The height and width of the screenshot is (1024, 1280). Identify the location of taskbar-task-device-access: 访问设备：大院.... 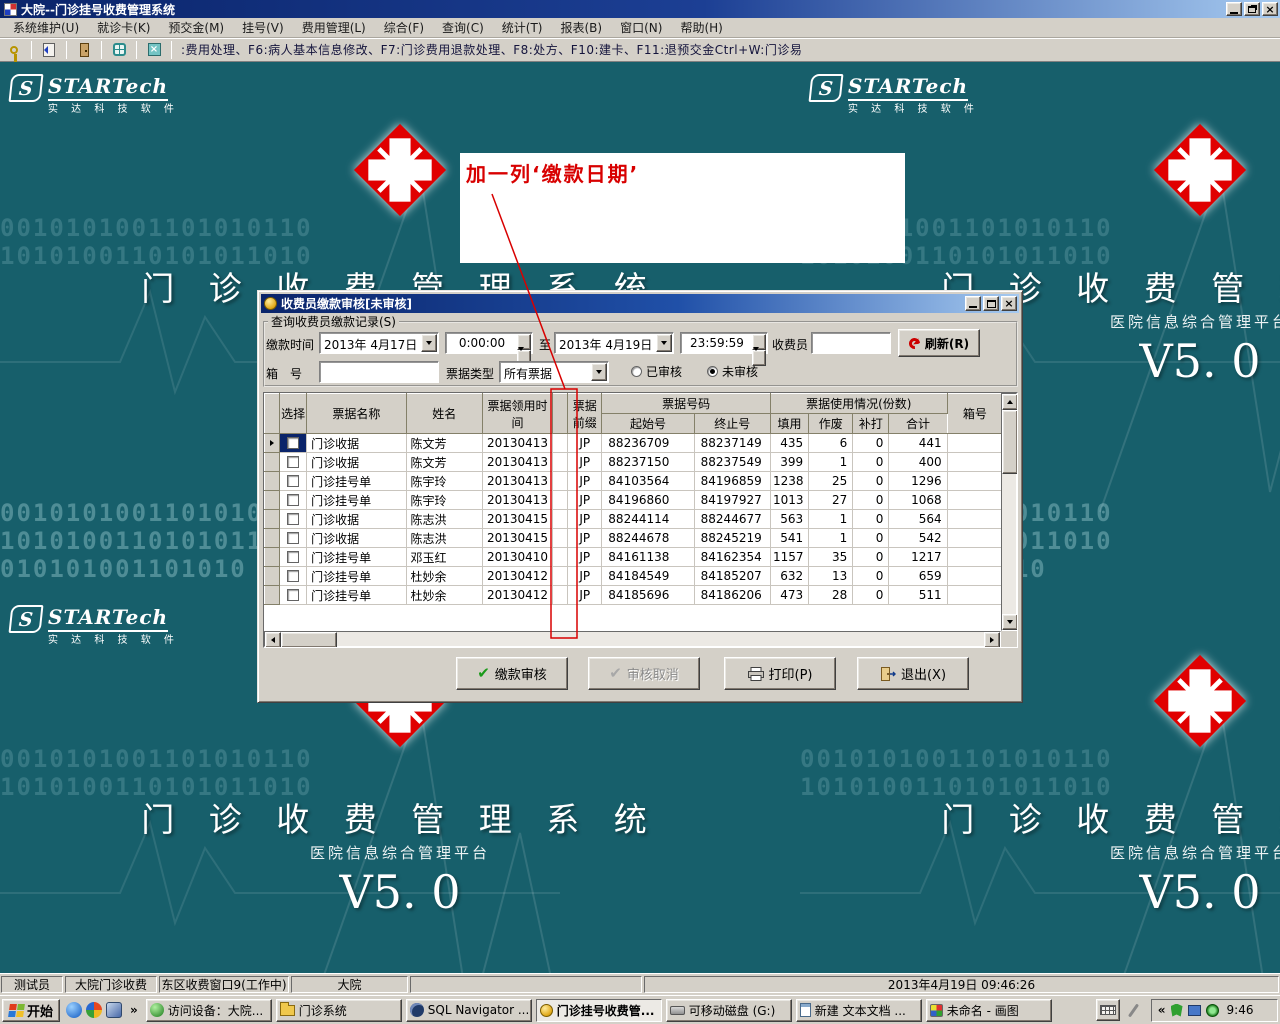
(208, 1010).